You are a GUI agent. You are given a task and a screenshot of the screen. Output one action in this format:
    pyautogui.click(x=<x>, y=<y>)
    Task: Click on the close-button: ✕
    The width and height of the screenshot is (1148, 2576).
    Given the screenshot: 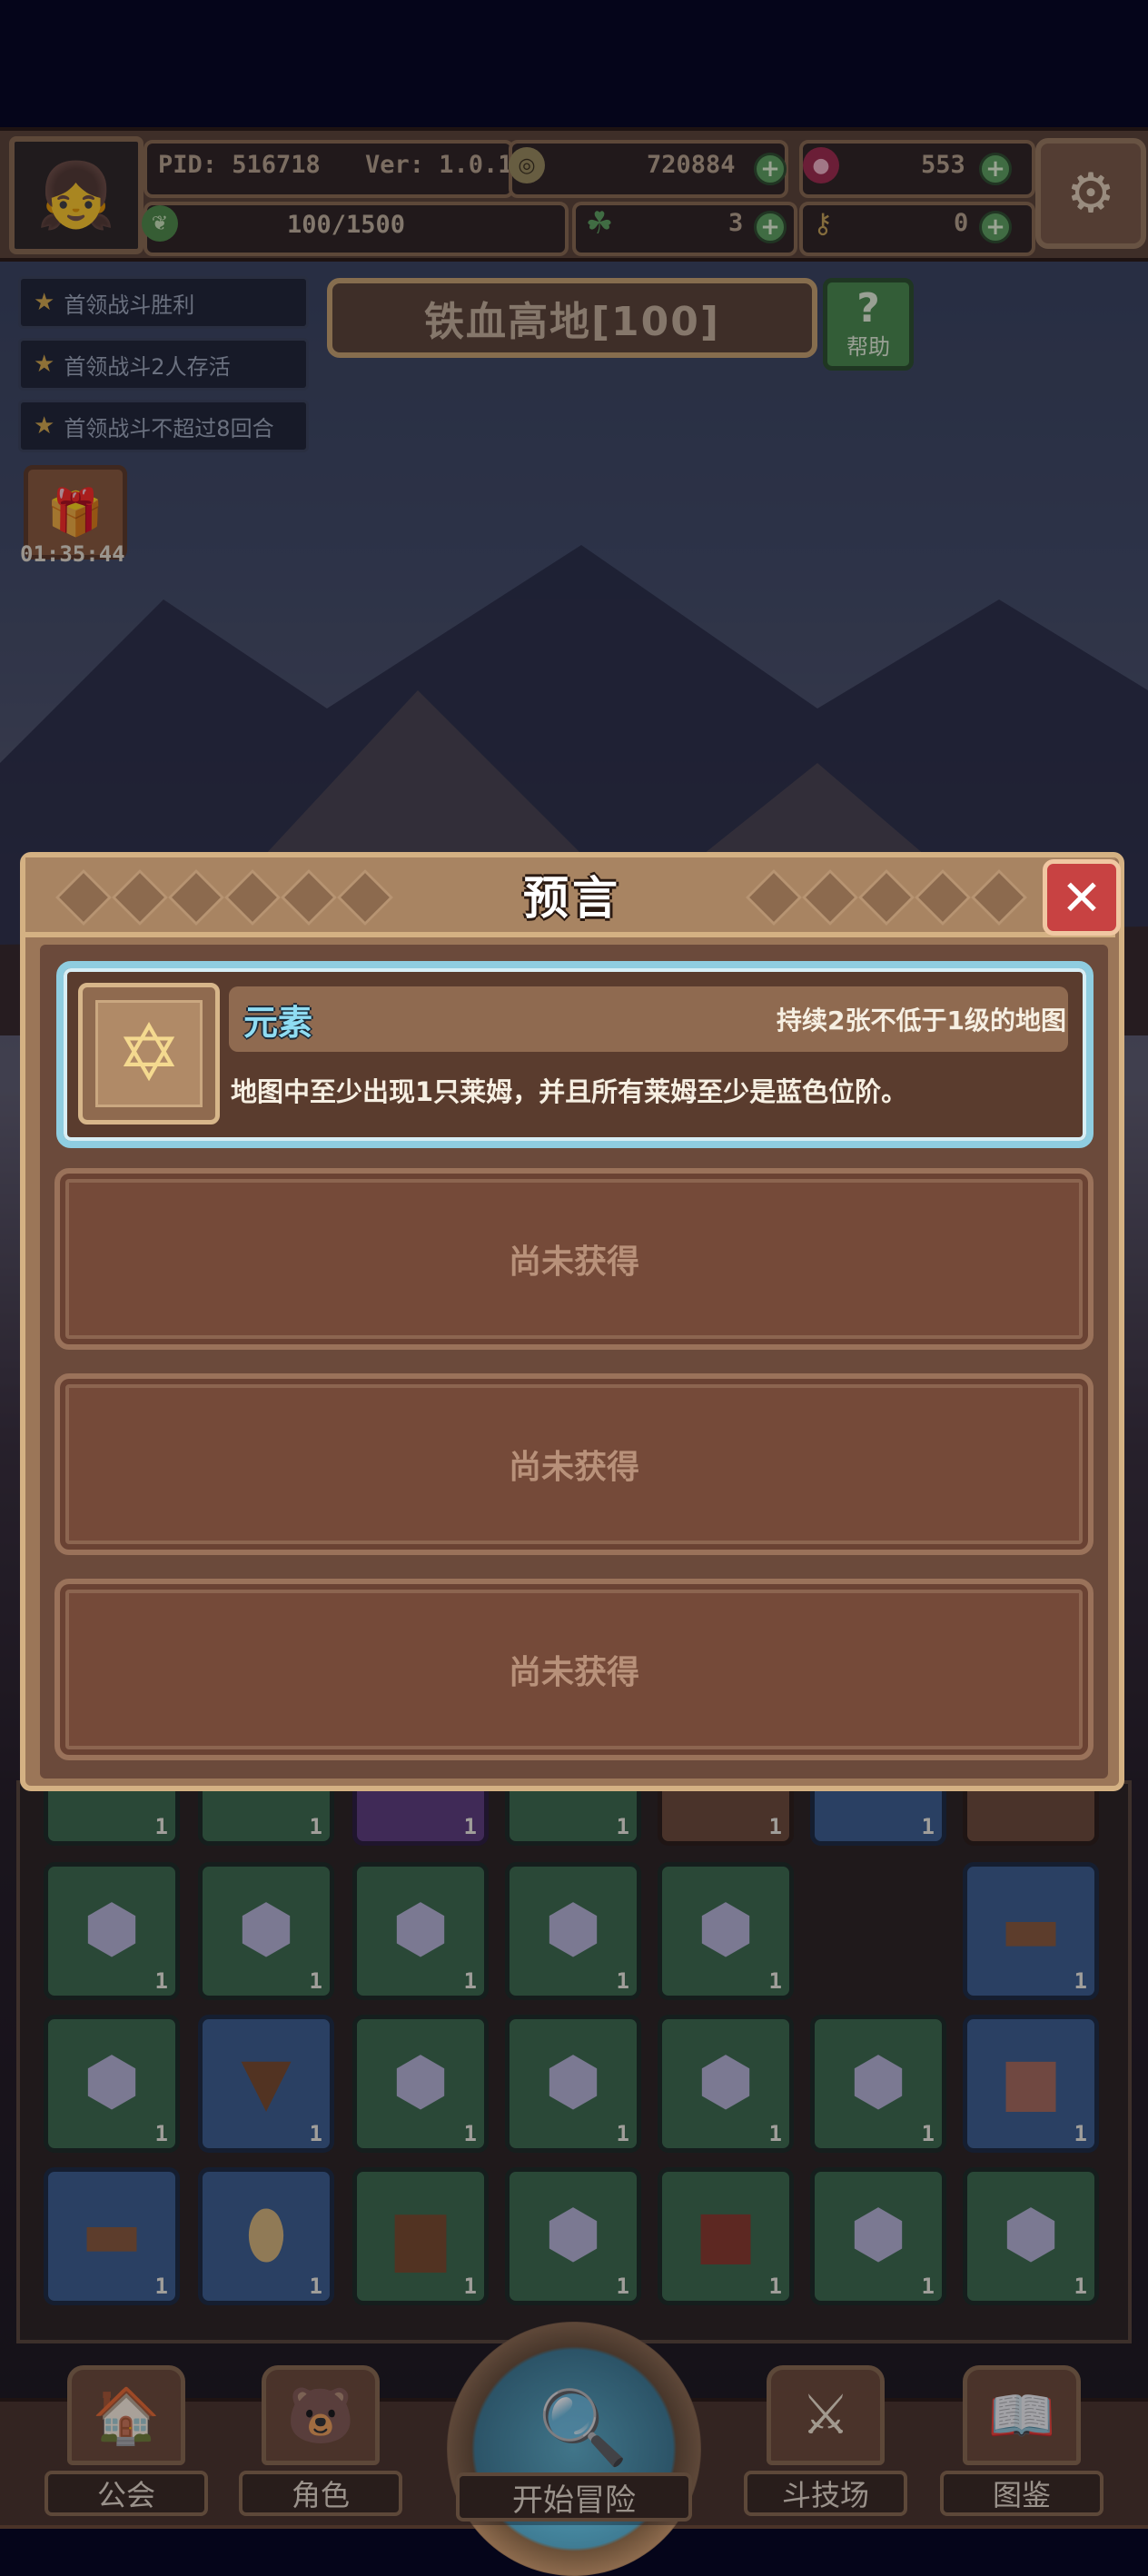 What is the action you would take?
    pyautogui.click(x=1082, y=897)
    